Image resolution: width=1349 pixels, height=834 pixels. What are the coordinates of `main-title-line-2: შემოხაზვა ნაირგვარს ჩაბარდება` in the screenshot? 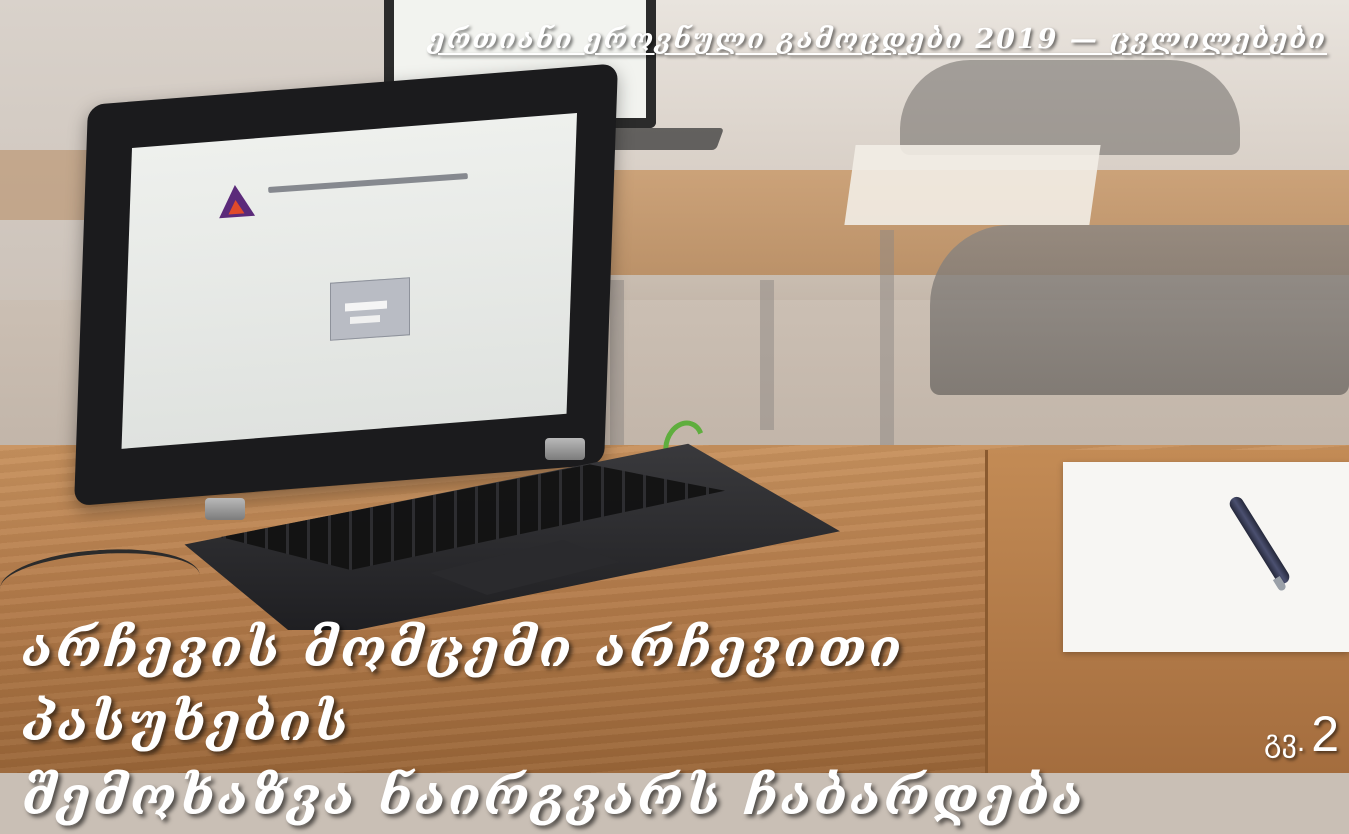 It's located at (554, 796).